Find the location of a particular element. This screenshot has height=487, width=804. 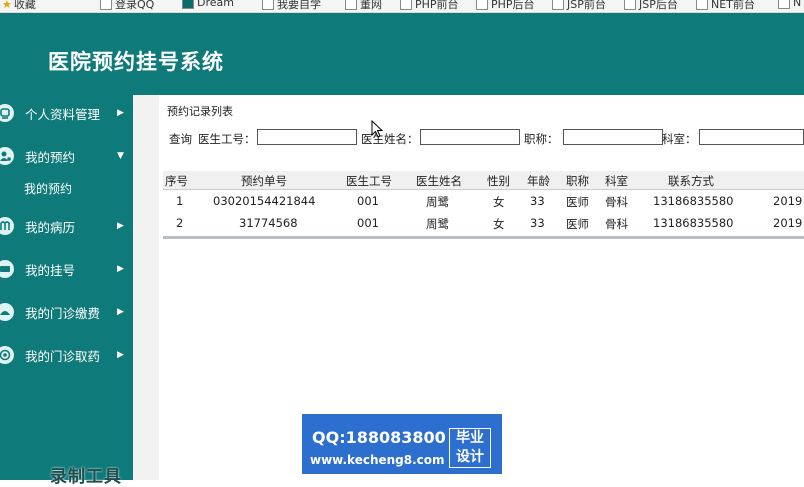

sidebar-item-medicine: 我的门诊取药 ▶ is located at coordinates (66, 355).